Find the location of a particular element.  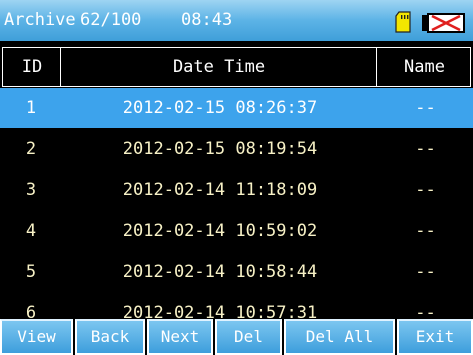

battery-empty-icon is located at coordinates (443, 23).